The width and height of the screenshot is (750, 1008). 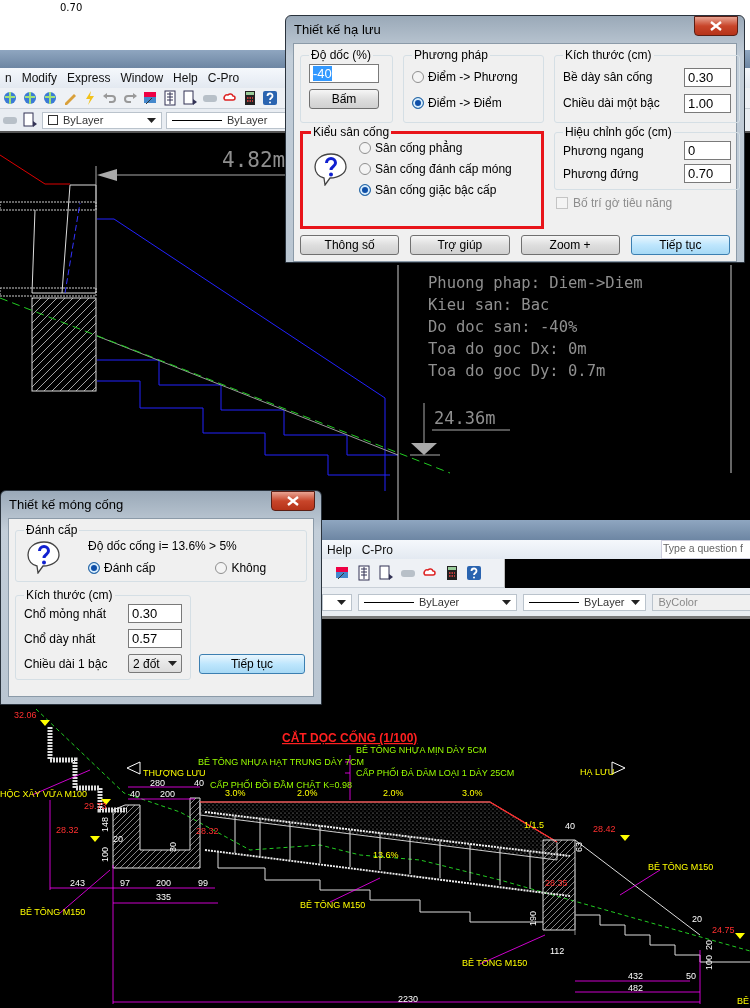 What do you see at coordinates (435, 169) in the screenshot?
I see `radio-button: Sân cống đánh cấp móng` at bounding box center [435, 169].